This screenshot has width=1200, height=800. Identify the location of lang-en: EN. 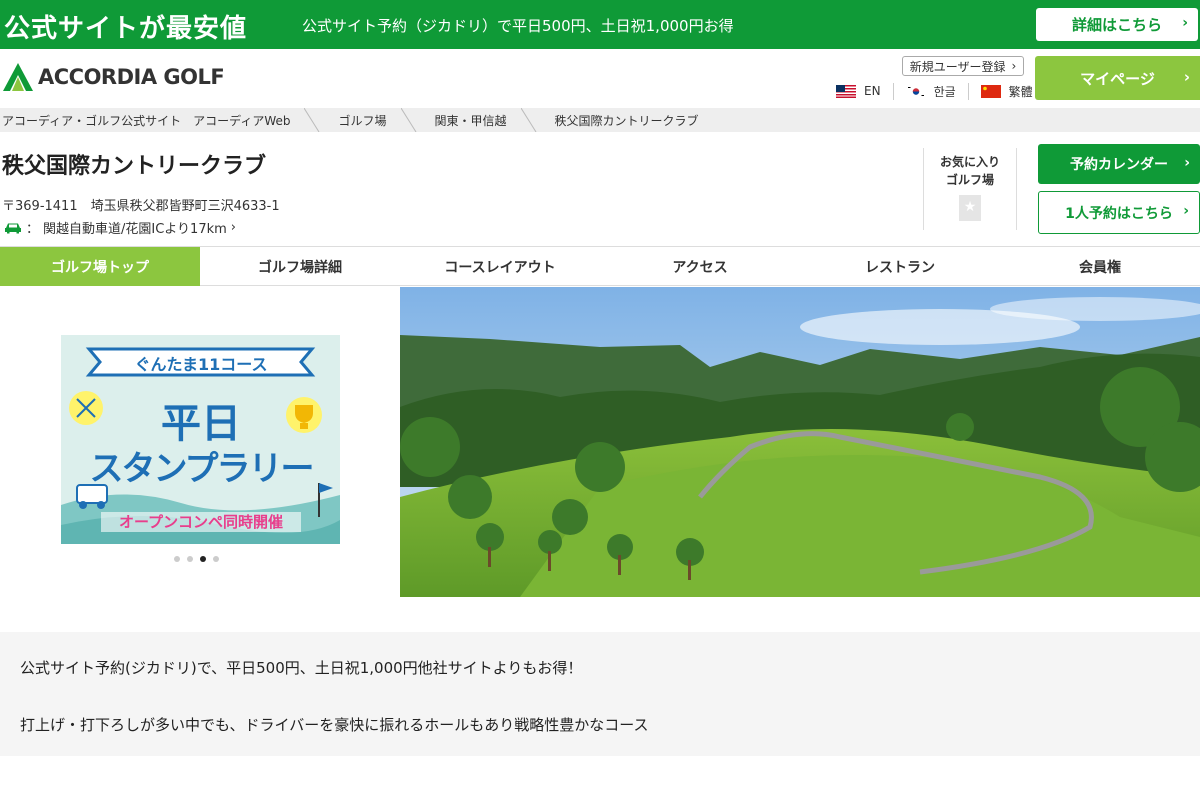
(864, 91).